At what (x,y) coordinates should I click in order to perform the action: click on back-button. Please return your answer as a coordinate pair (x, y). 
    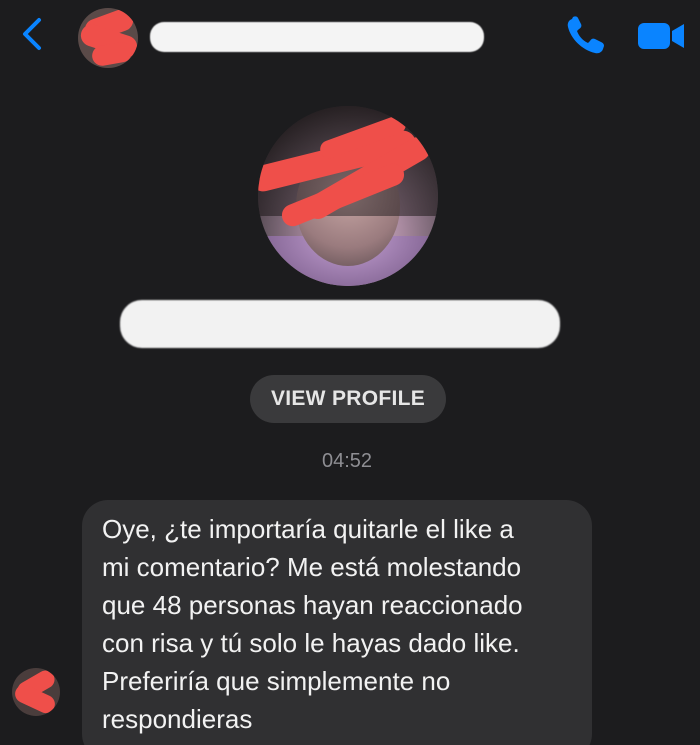
    Looking at the image, I should click on (32, 34).